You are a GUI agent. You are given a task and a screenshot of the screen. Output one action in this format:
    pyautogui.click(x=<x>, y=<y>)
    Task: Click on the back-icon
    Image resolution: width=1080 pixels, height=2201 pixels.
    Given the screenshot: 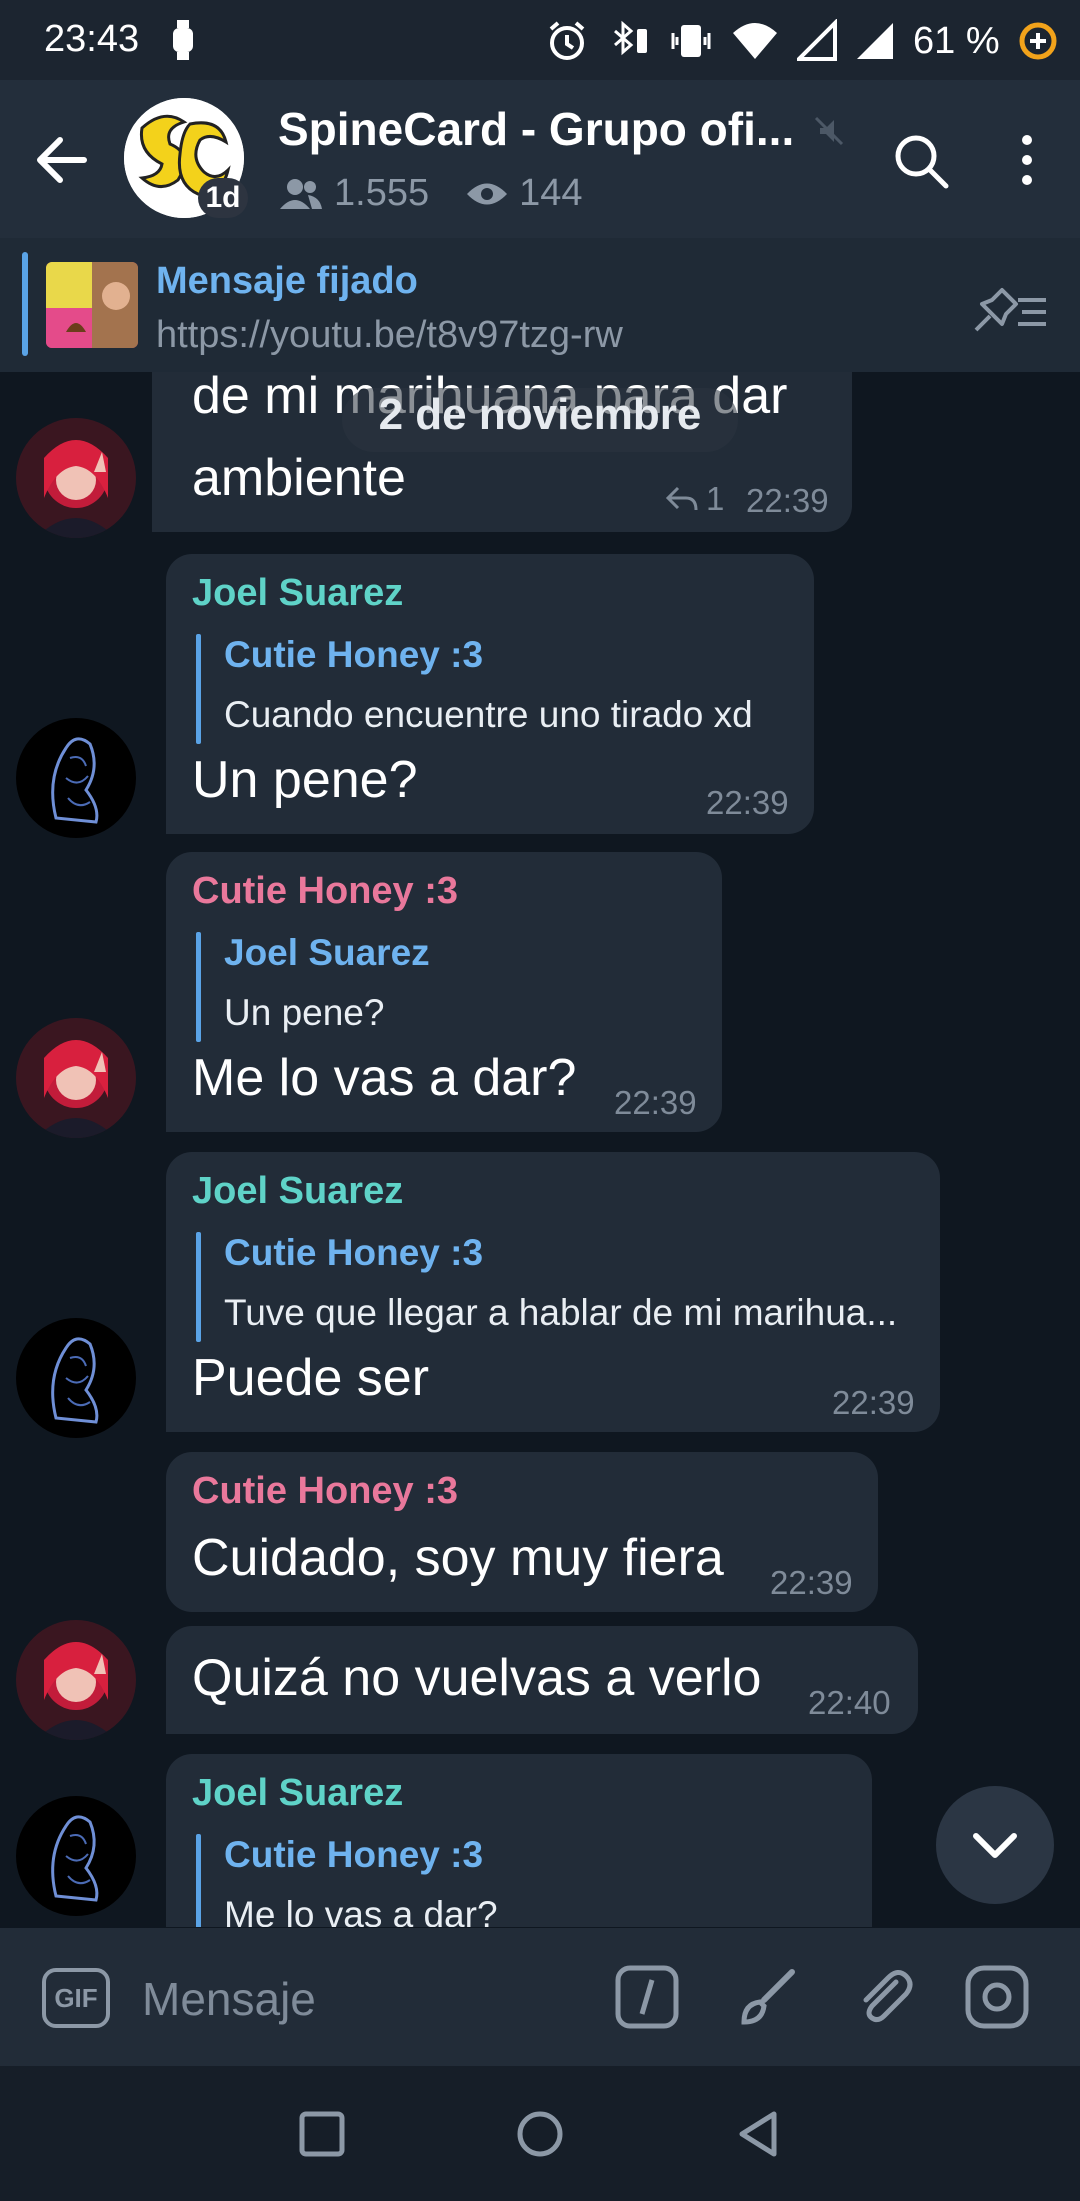 What is the action you would take?
    pyautogui.click(x=758, y=2134)
    